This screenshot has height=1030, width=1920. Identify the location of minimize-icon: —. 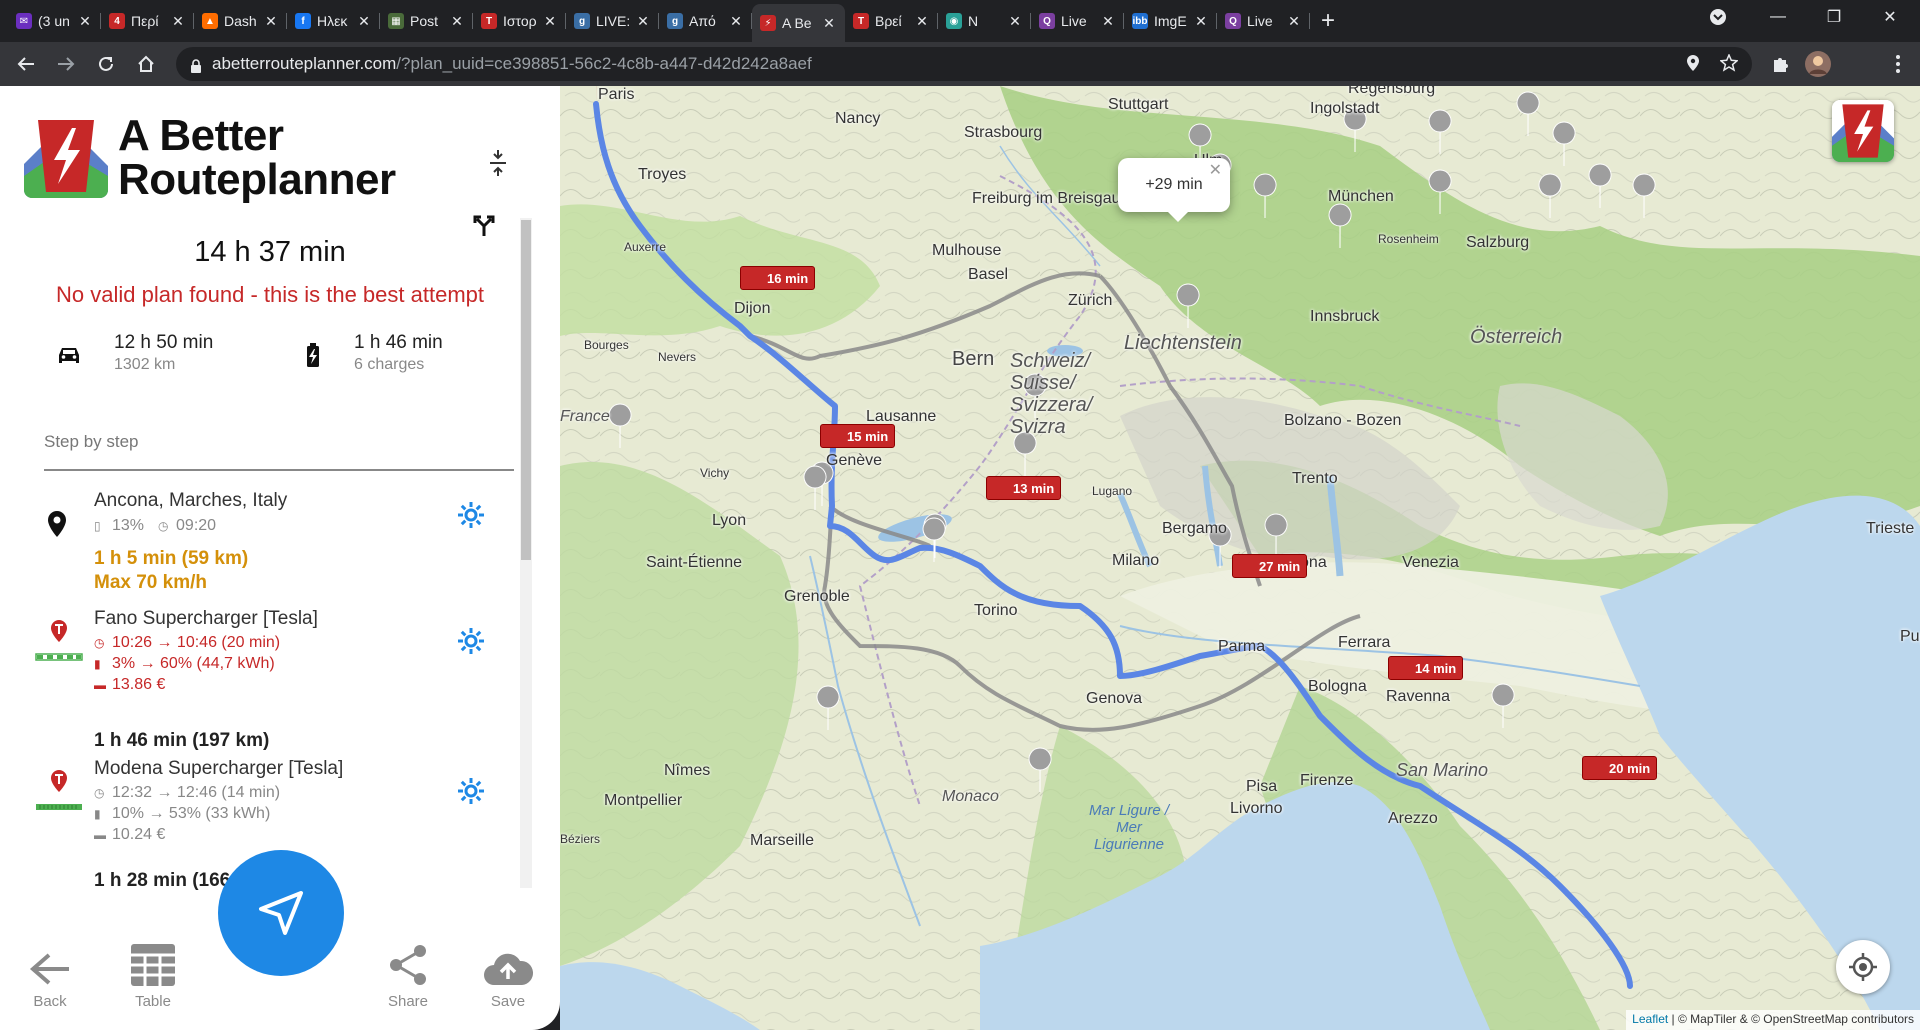
(1778, 17).